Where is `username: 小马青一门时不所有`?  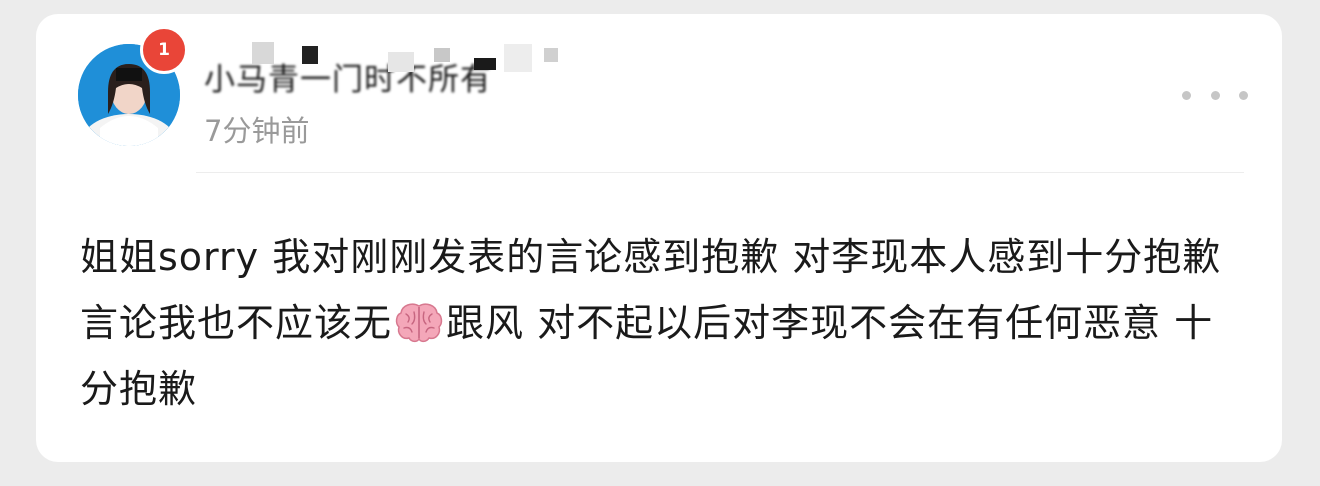 username: 小马青一门时不所有 is located at coordinates (348, 76).